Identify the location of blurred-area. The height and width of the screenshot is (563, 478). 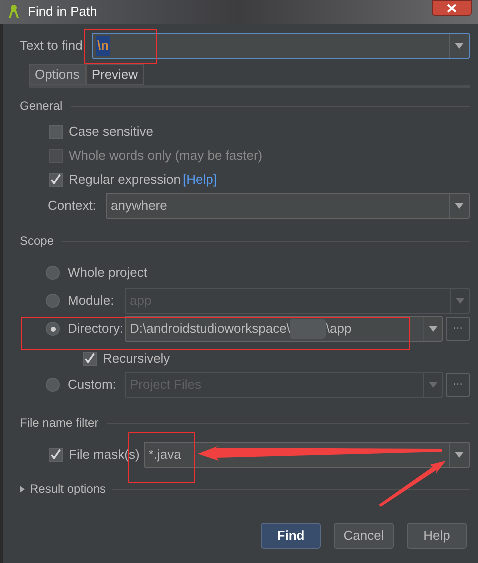
(308, 329).